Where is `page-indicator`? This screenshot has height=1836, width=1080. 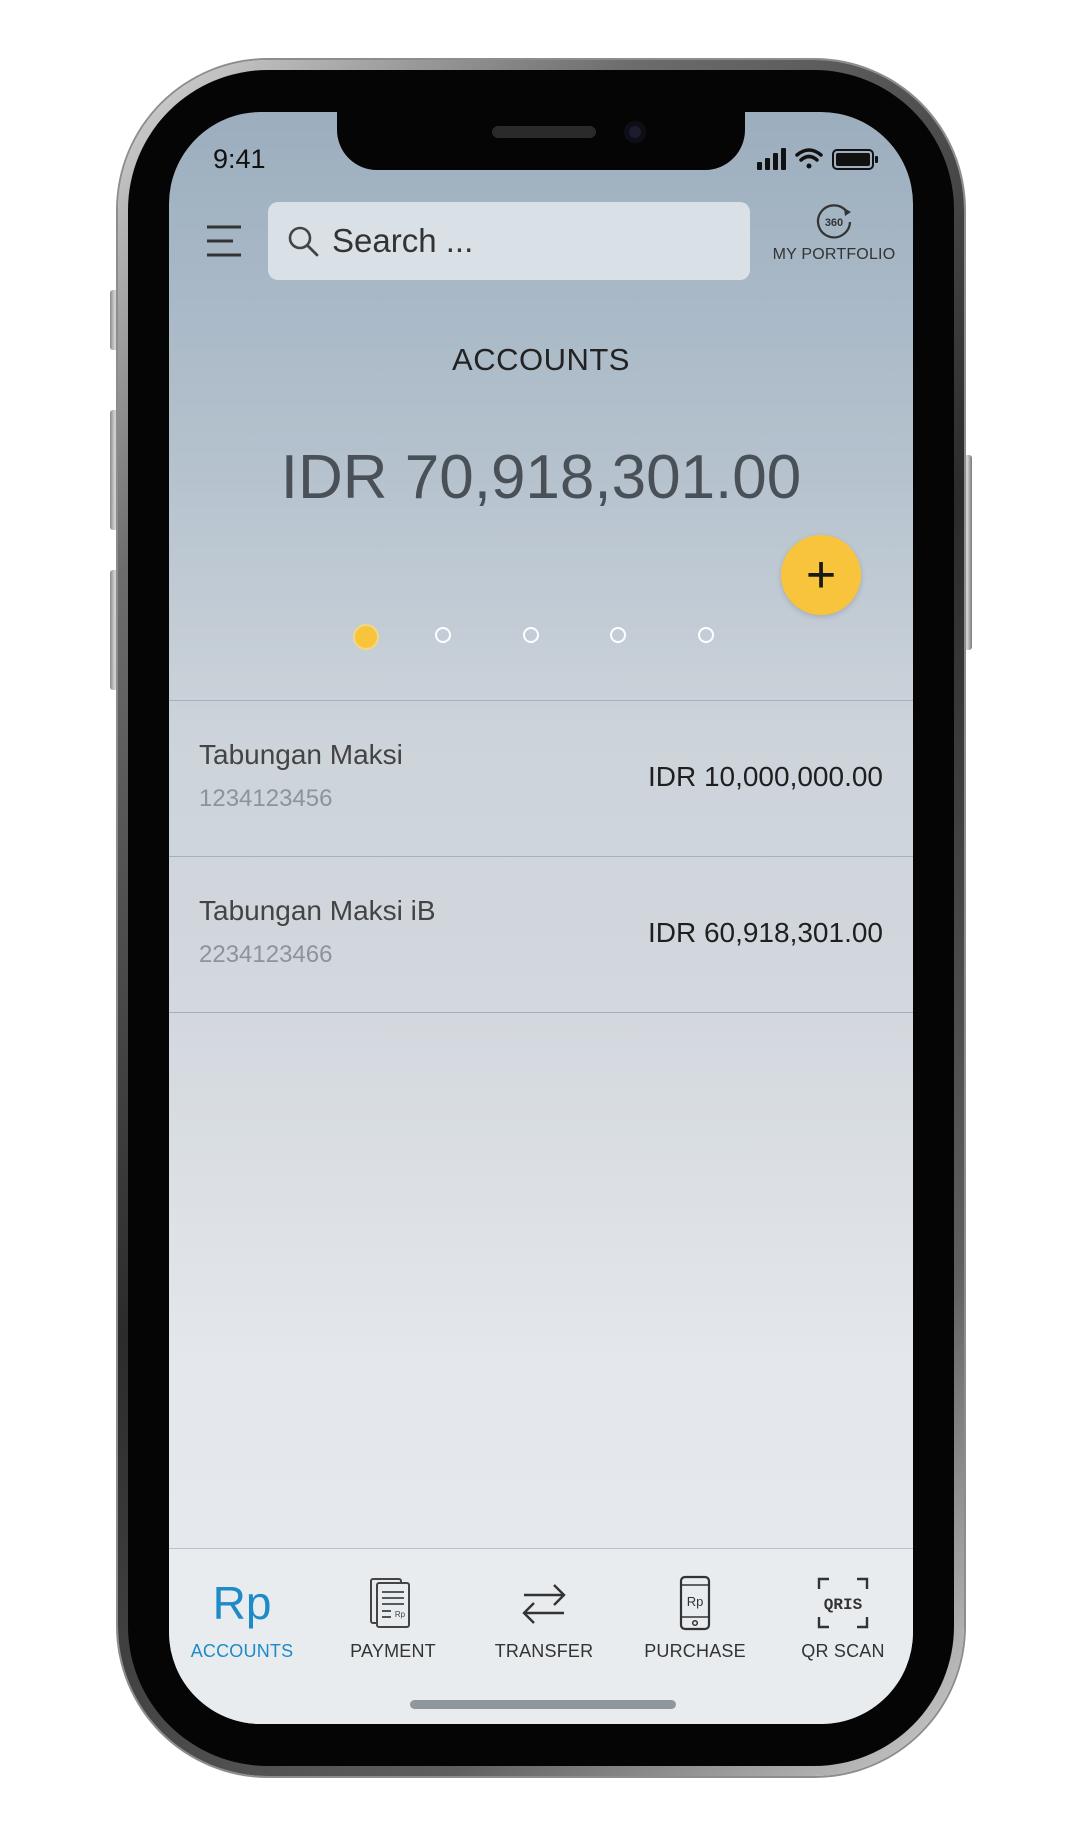
page-indicator is located at coordinates (553, 639).